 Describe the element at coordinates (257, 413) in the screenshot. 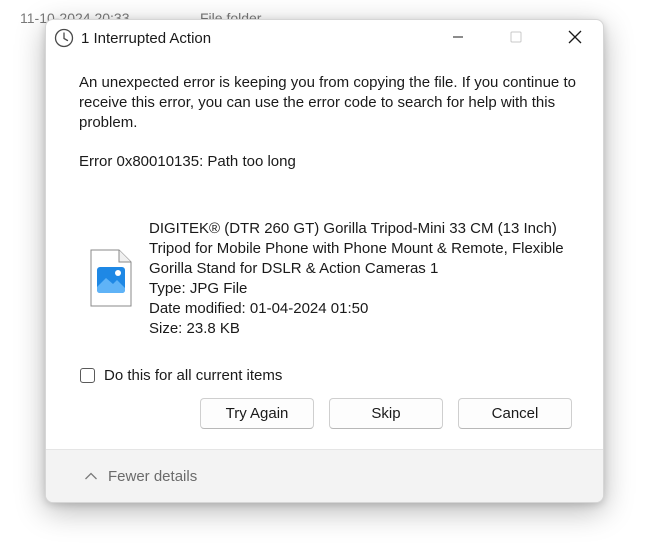

I see `try-again-button: Try Again` at that location.